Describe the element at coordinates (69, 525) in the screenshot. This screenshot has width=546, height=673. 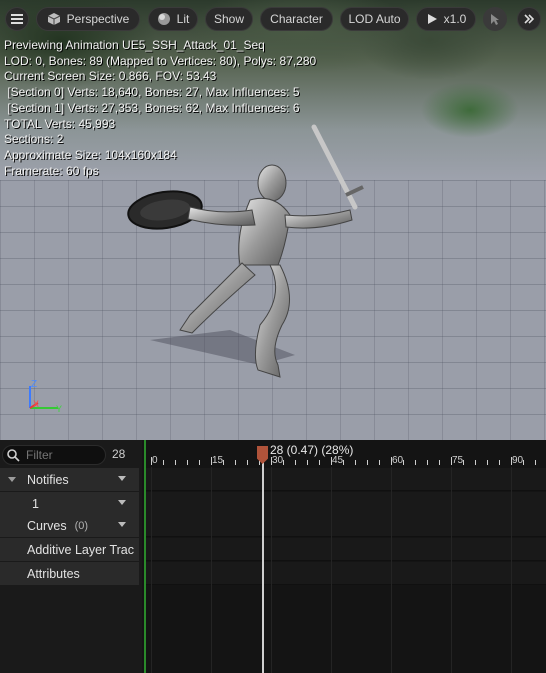
I see `track-curves: Curves (0)` at that location.